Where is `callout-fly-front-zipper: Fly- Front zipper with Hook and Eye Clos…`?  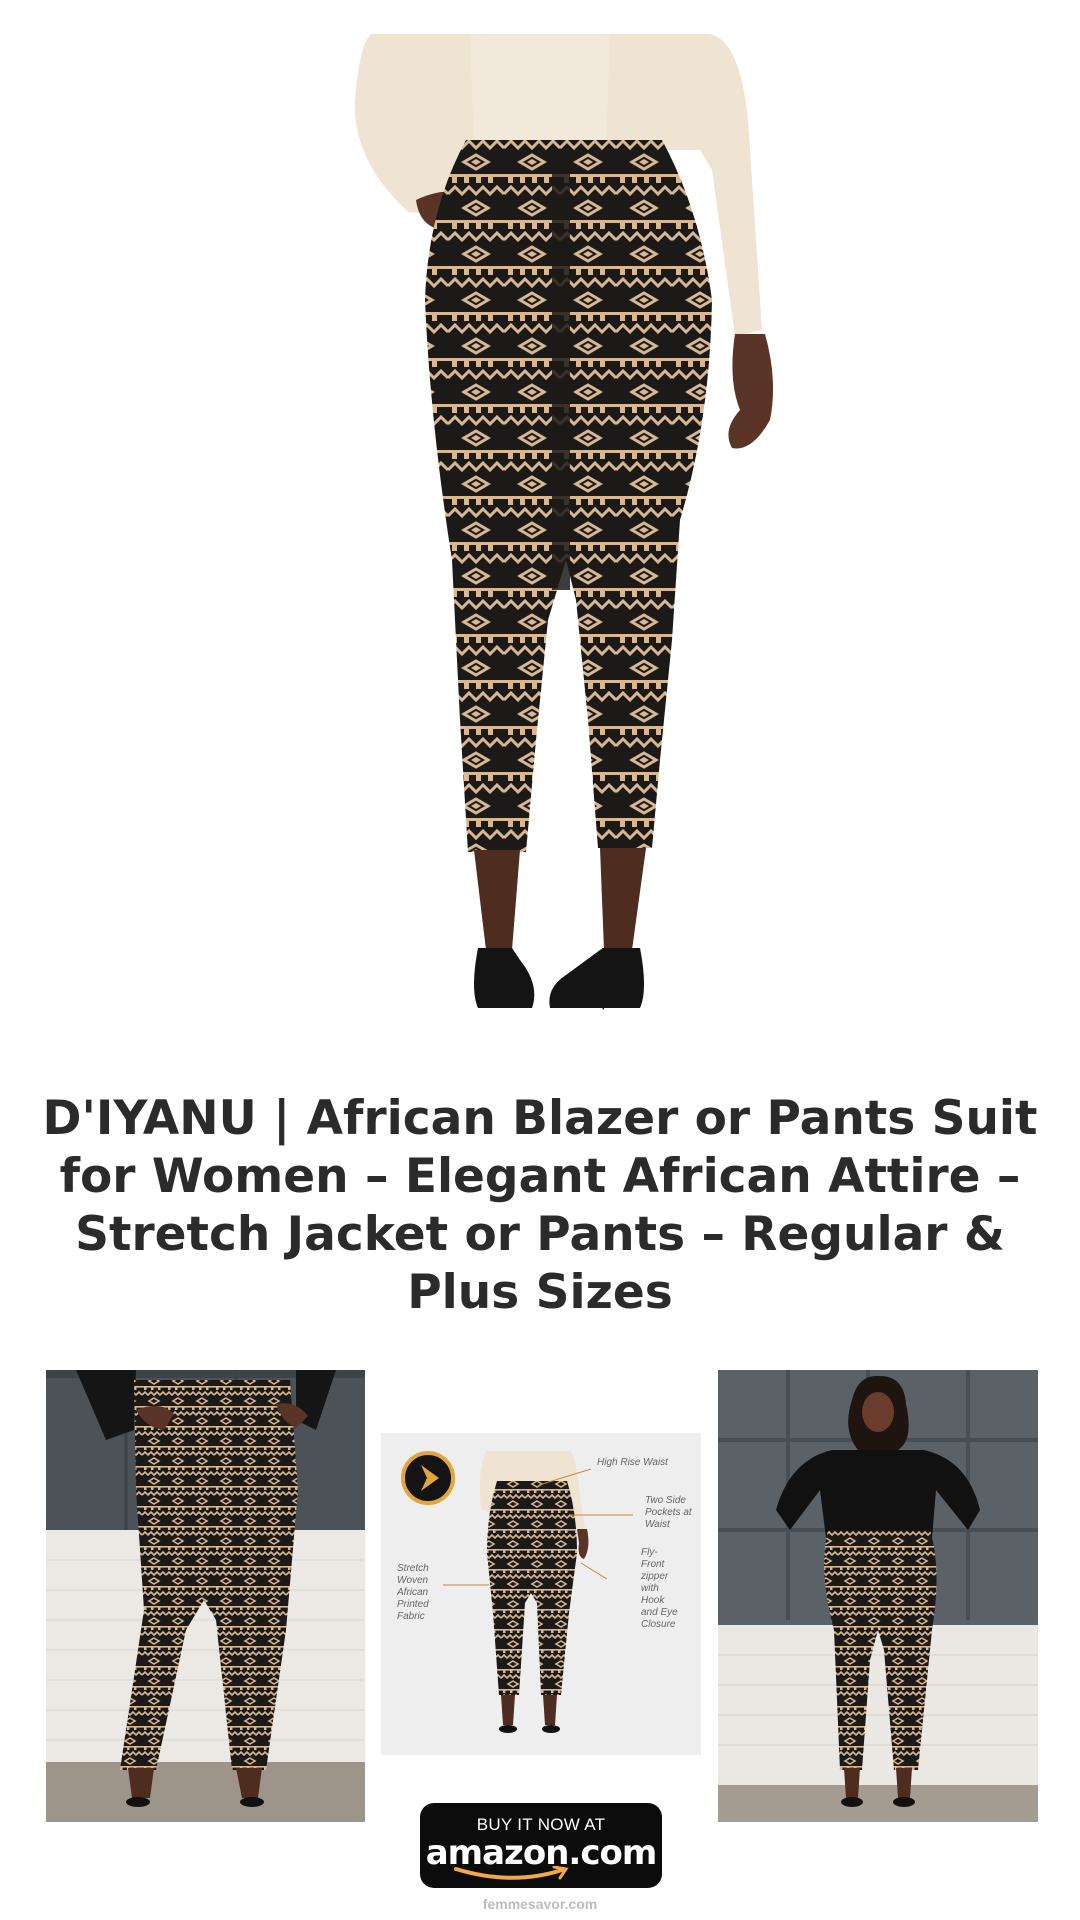 callout-fly-front-zipper: Fly- Front zipper with Hook and Eye Clos… is located at coordinates (659, 1588).